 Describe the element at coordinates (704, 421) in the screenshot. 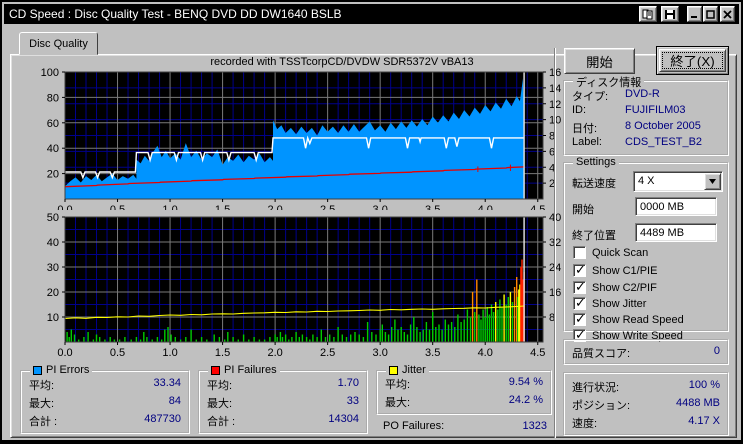

I see `speed-status-value: 4.17 X` at that location.